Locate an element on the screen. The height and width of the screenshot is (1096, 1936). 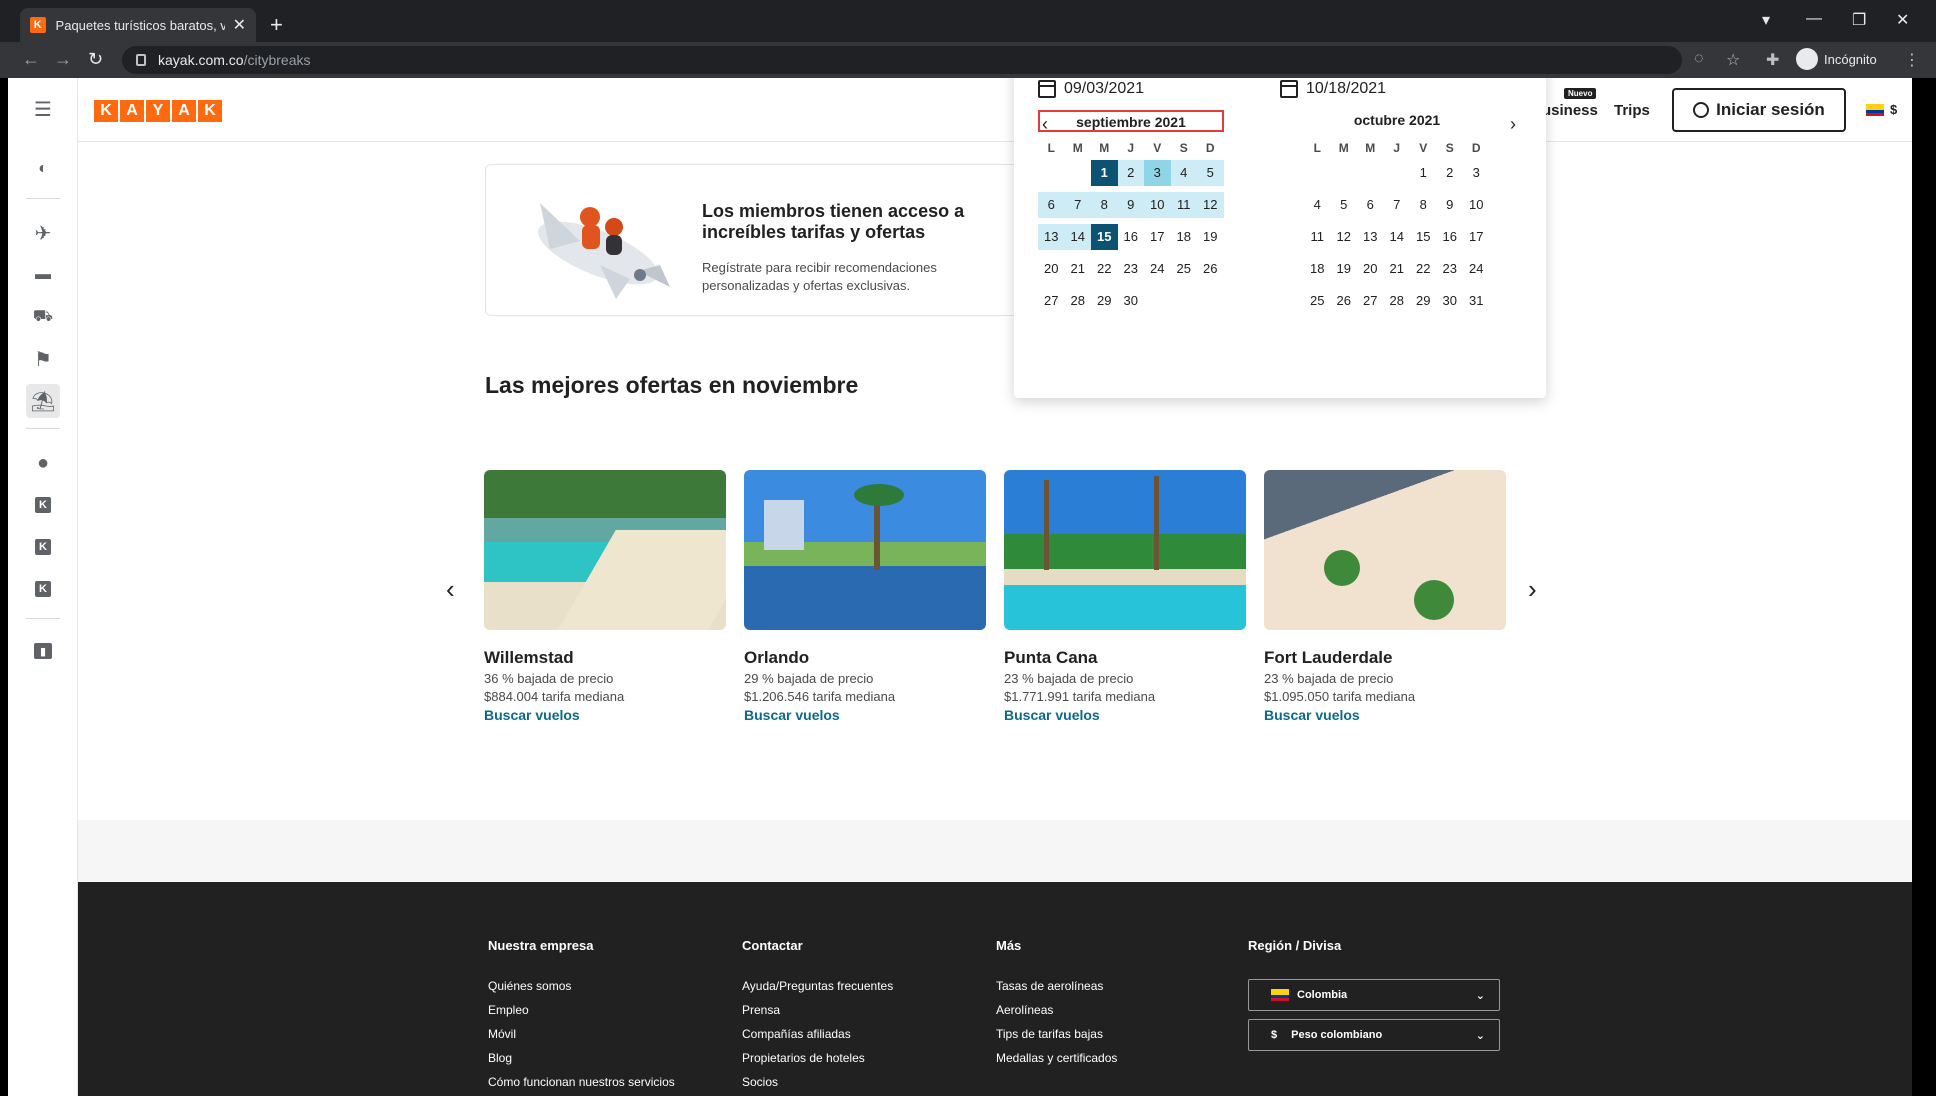
next-month-icon: › is located at coordinates (1513, 124).